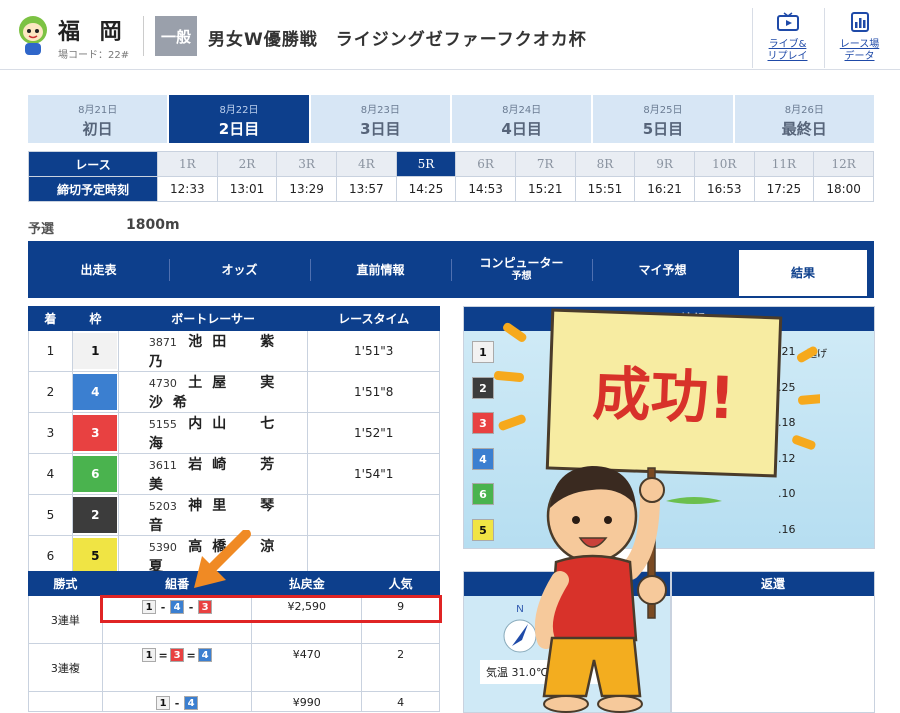  I want to click on day-tab-4: 8月24日 4日目, so click(521, 119).